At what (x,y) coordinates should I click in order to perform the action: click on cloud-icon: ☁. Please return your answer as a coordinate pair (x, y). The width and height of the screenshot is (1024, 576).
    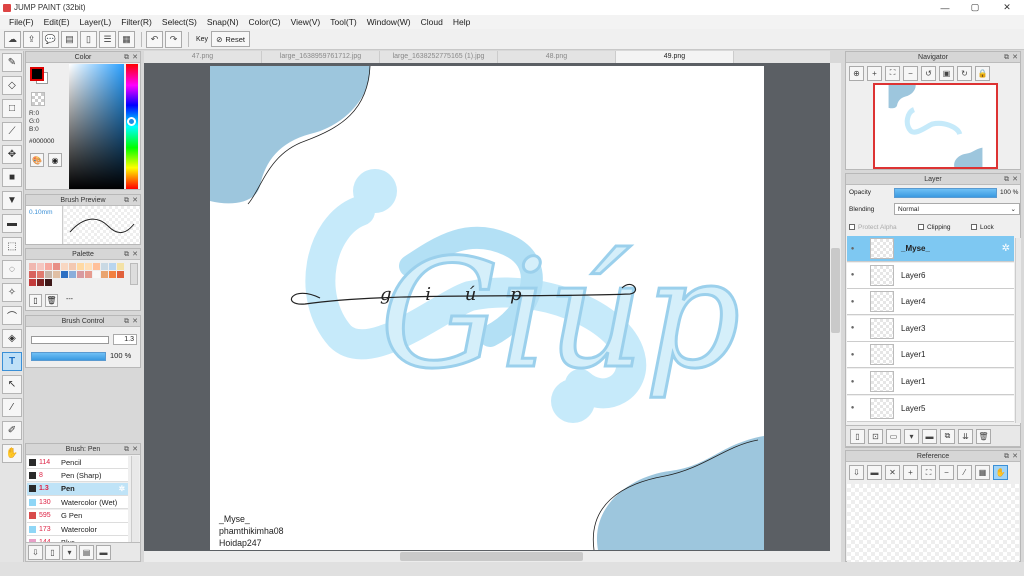
    Looking at the image, I should click on (12, 39).